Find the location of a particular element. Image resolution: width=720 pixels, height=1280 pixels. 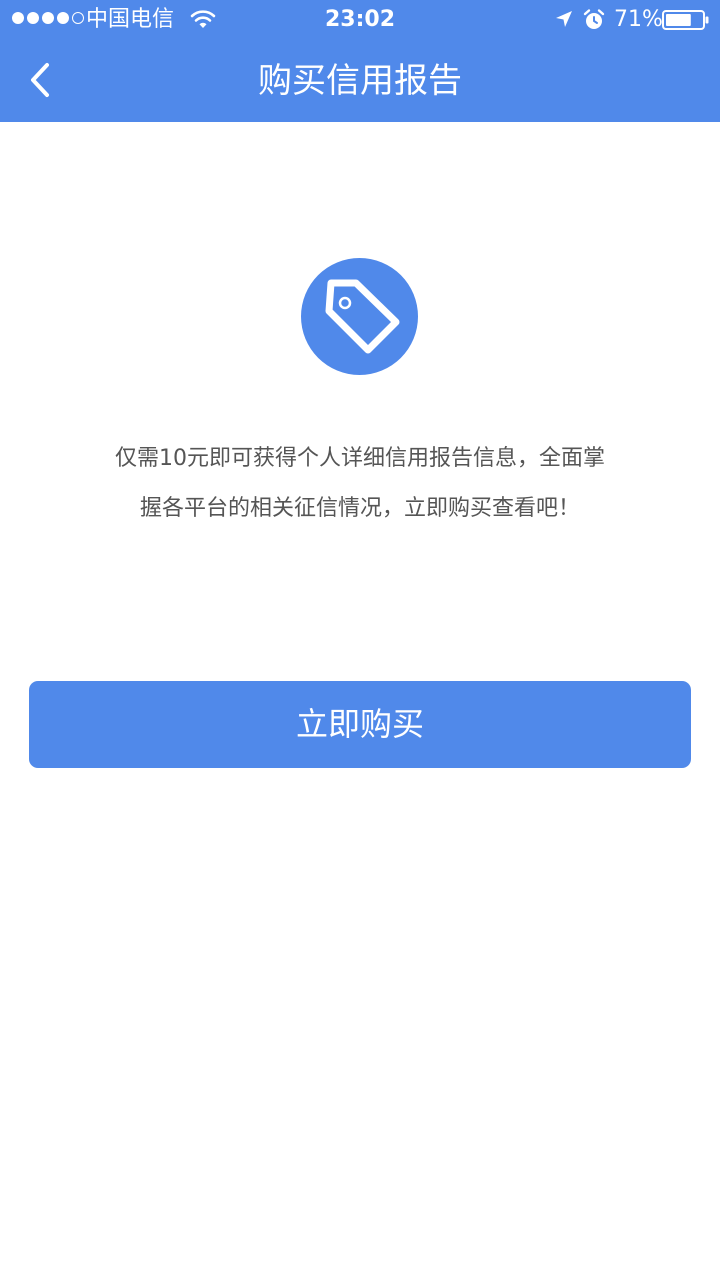

price-tag-icon is located at coordinates (362, 316).